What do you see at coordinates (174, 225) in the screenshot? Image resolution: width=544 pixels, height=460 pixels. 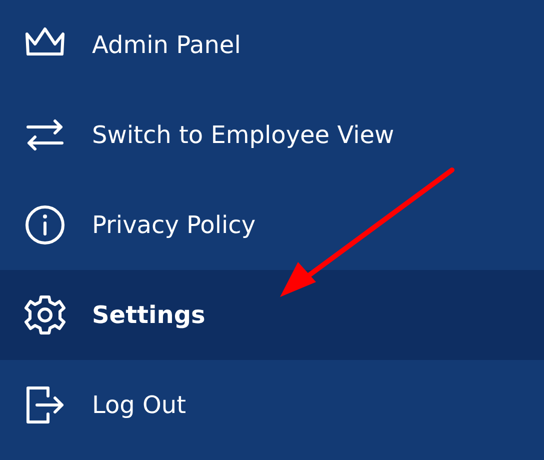 I see `menu-item-label: Privacy Policy` at bounding box center [174, 225].